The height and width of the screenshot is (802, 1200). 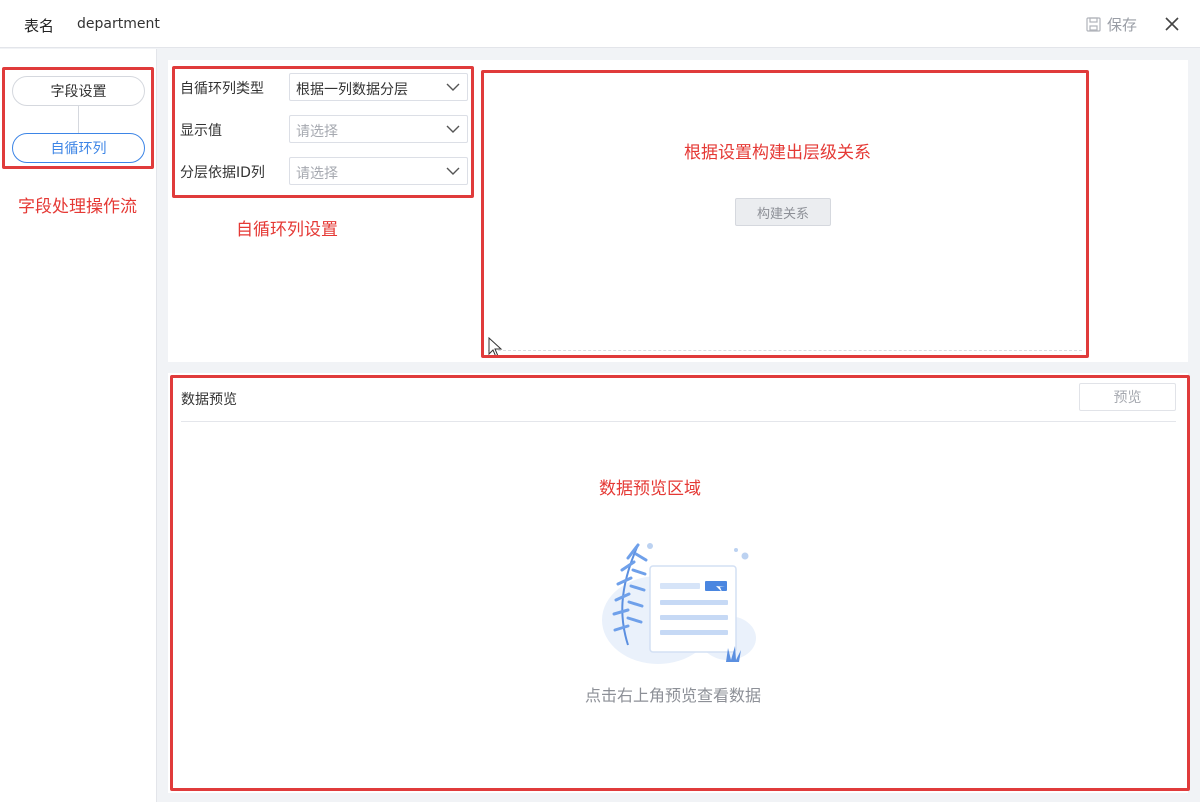 What do you see at coordinates (1122, 24) in the screenshot?
I see `save-label: 保存` at bounding box center [1122, 24].